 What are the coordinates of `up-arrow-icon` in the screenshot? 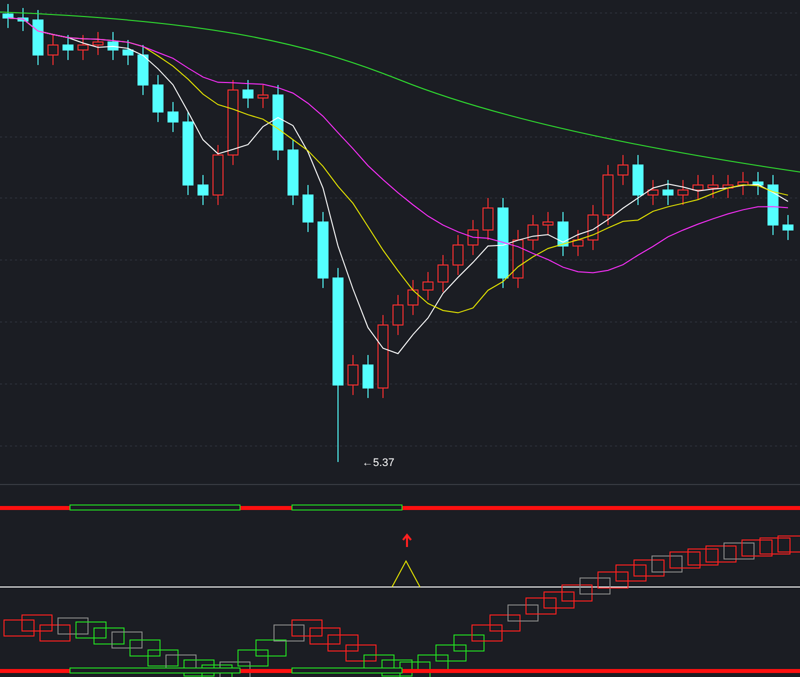 It's located at (407, 540).